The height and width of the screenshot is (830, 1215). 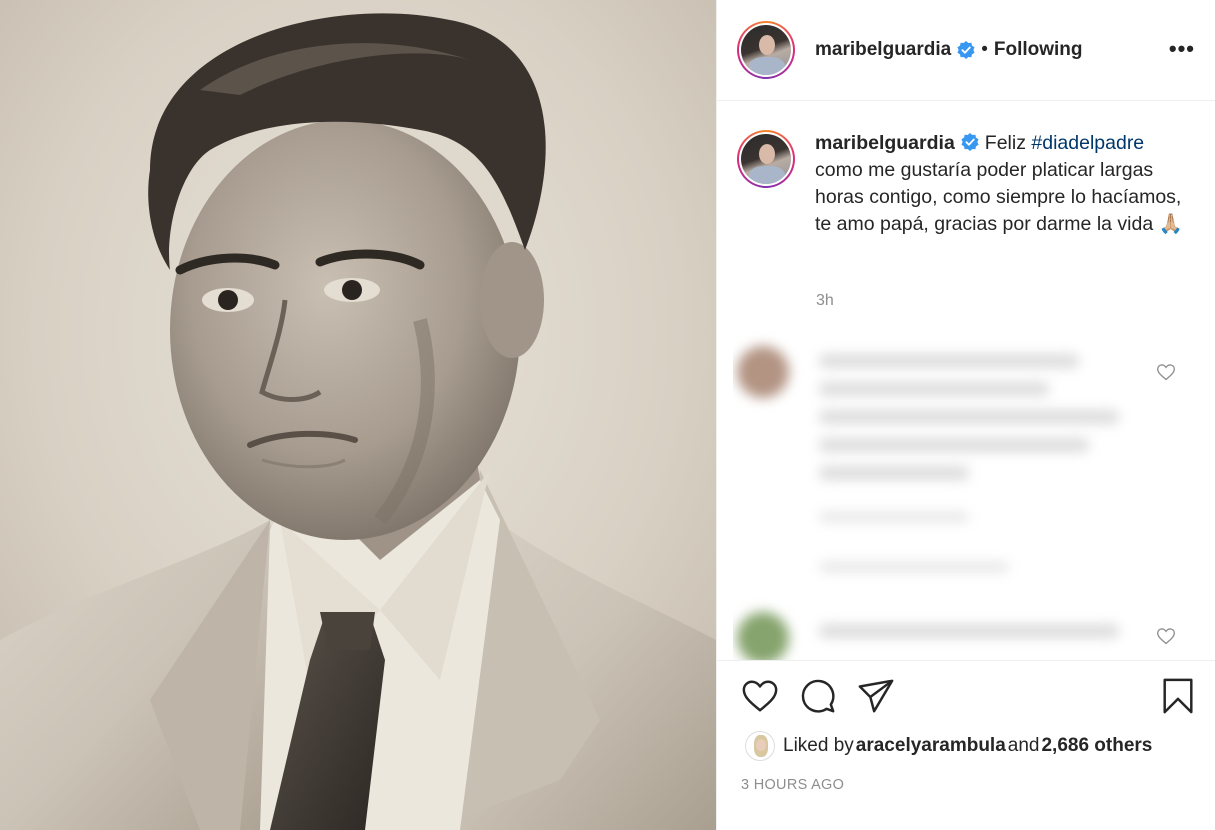 I want to click on post-header: maribelguardia • Following •••, so click(x=966, y=50).